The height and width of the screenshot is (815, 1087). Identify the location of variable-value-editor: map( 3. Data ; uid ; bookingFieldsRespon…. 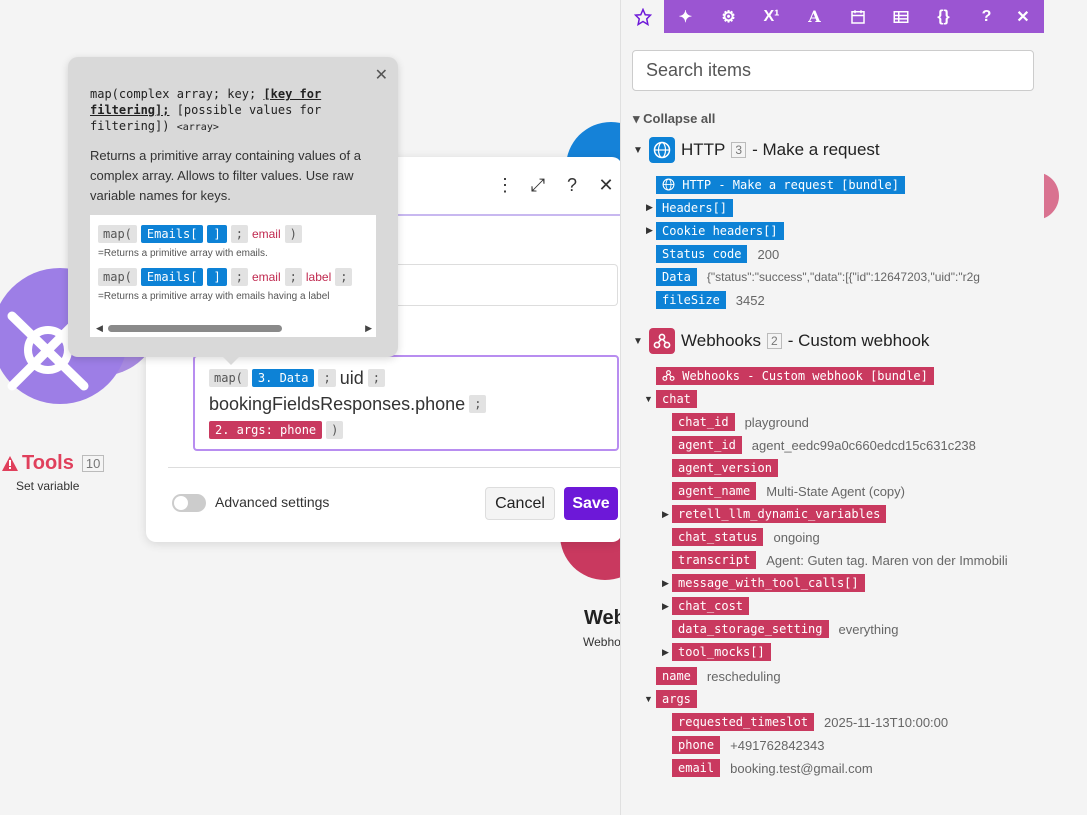
(406, 403).